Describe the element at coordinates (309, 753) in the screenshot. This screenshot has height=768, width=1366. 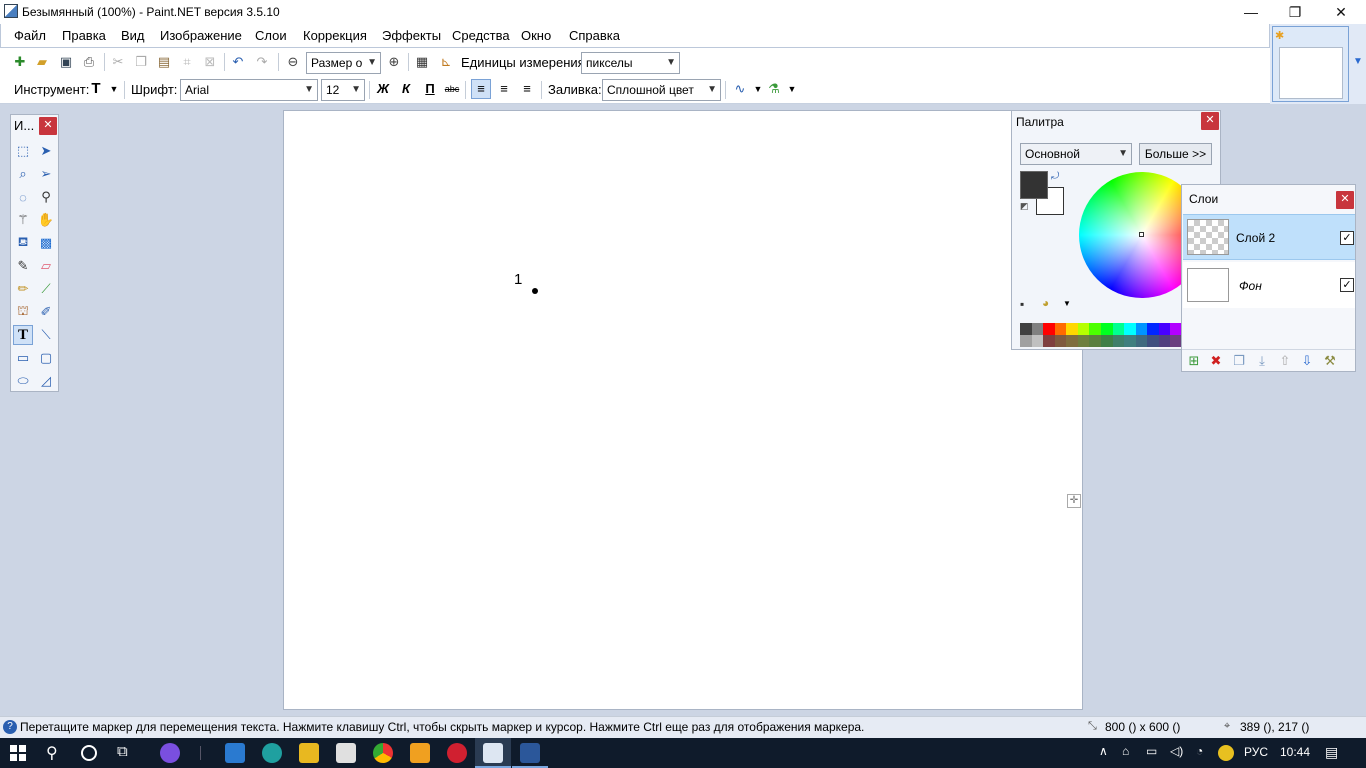
I see `explorer-icon` at that location.